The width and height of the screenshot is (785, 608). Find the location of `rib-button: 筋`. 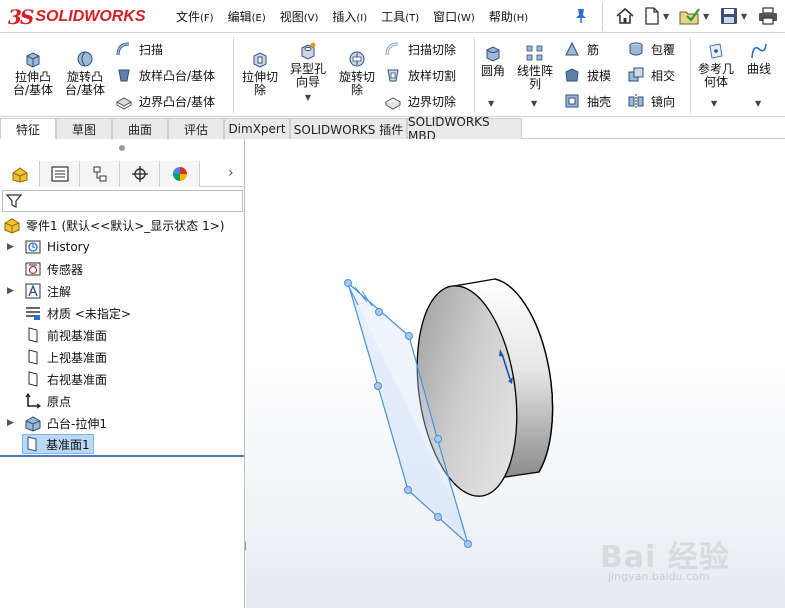

rib-button: 筋 is located at coordinates (581, 49).